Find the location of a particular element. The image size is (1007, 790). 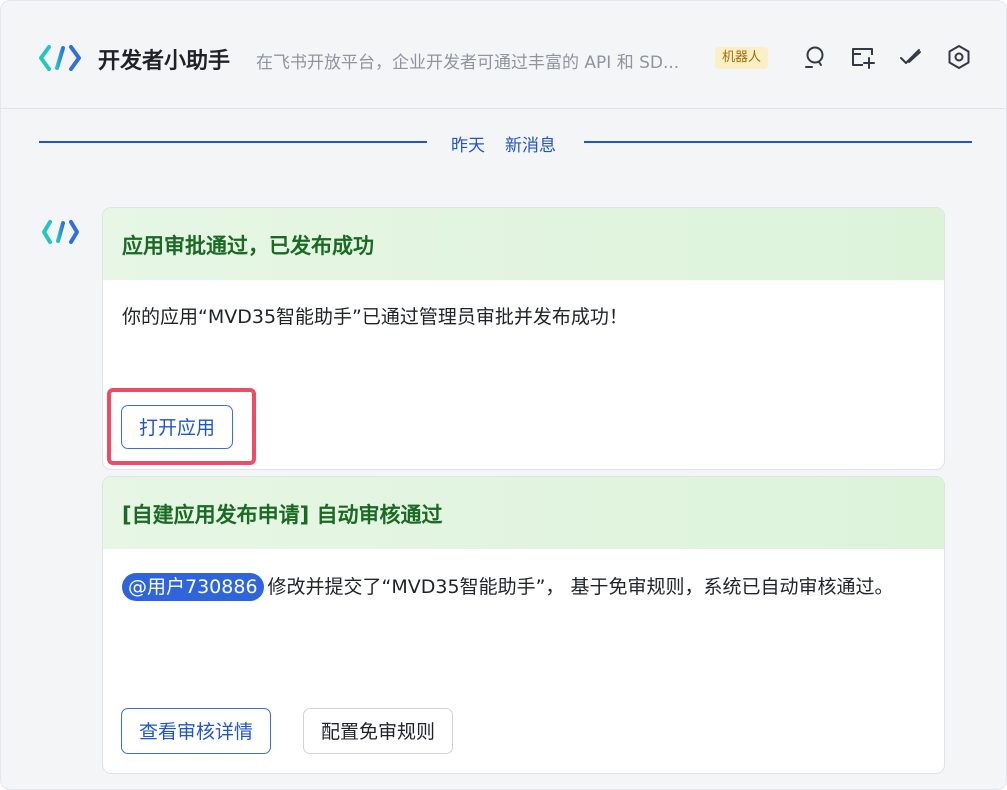

divider-new-messages: 新消息 is located at coordinates (530, 146).